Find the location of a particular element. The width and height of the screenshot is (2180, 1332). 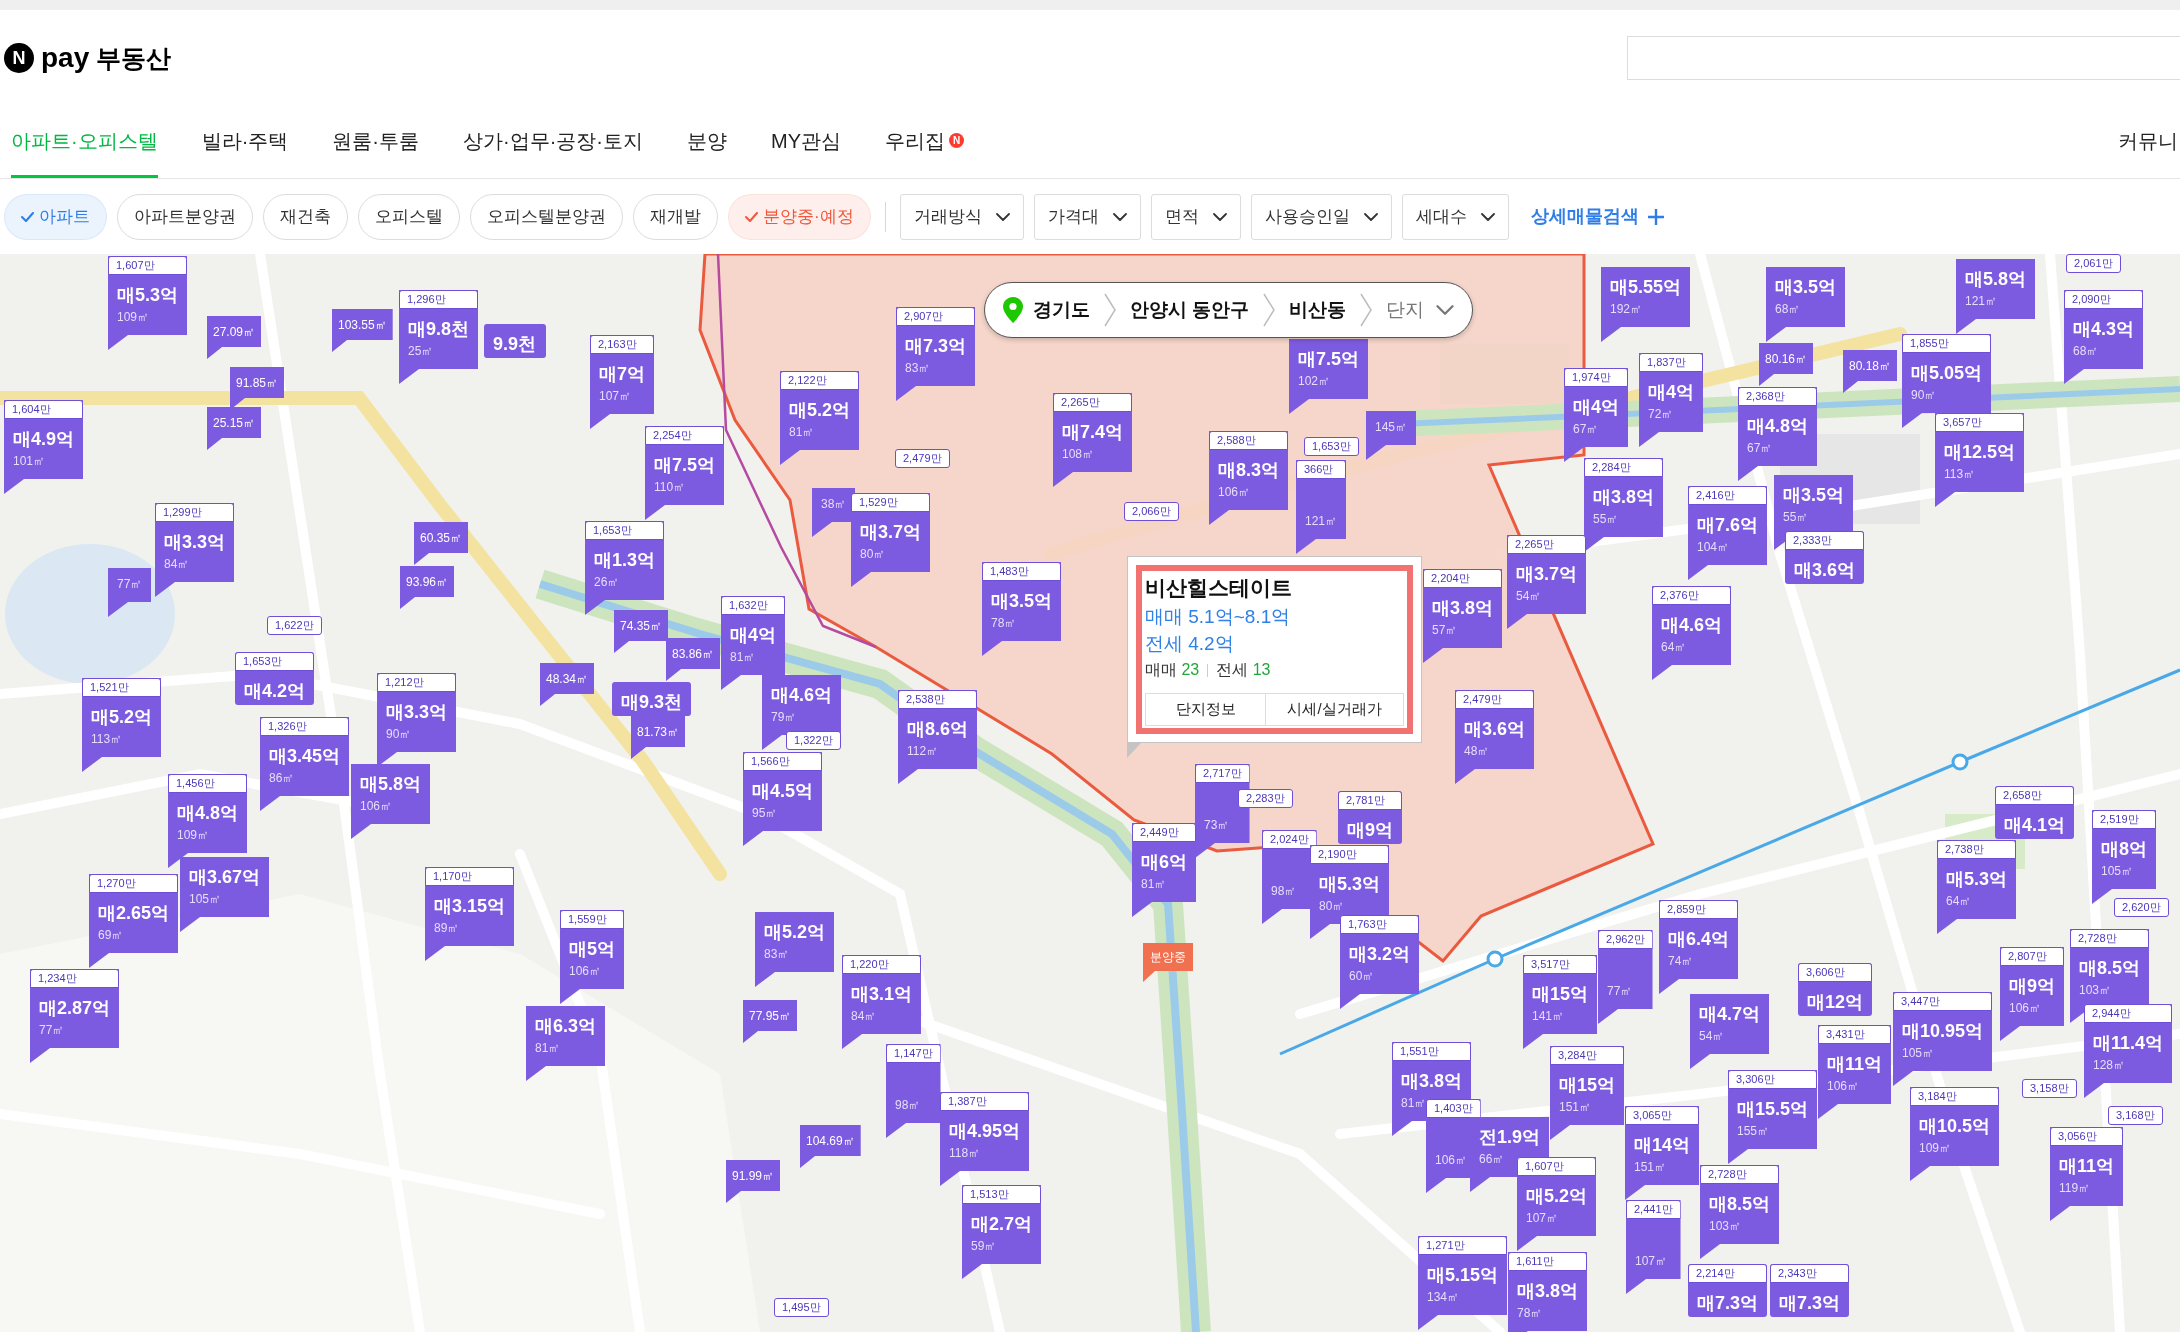

nav-tab: 빌라·주택 is located at coordinates (245, 142).